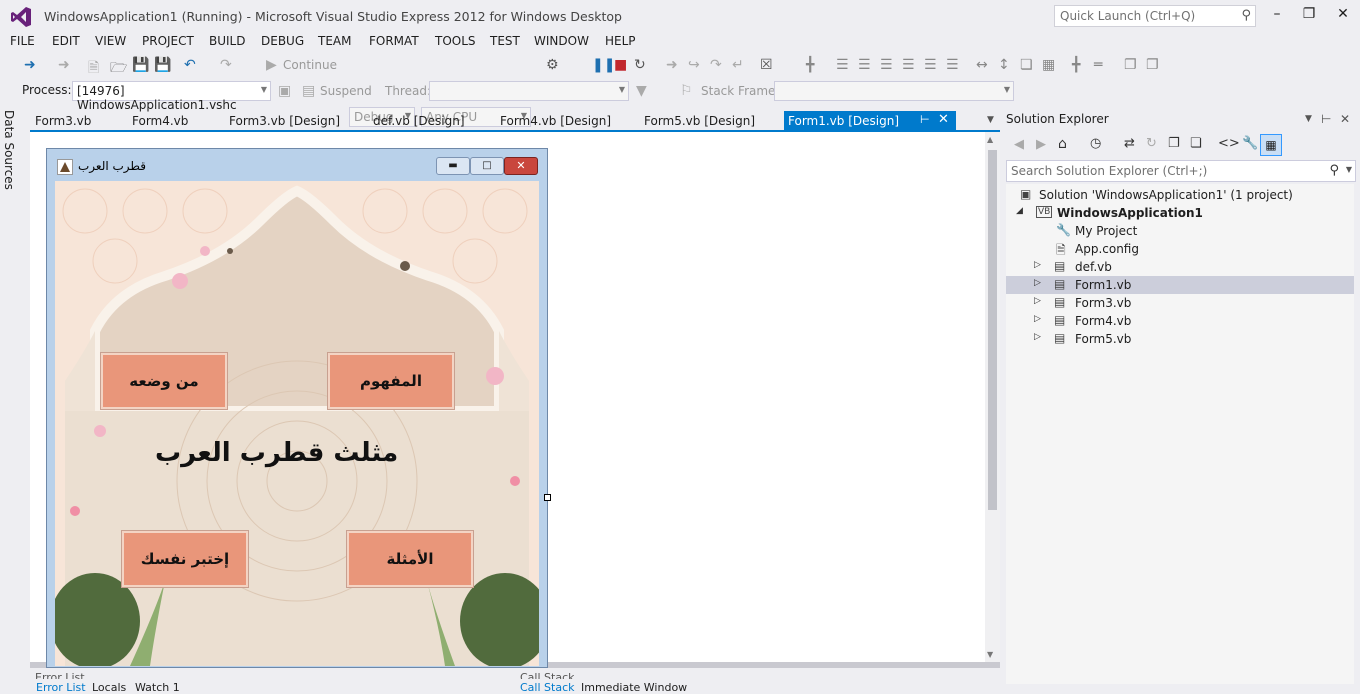  What do you see at coordinates (61, 687) in the screenshot?
I see `tab-error-list: Error List` at bounding box center [61, 687].